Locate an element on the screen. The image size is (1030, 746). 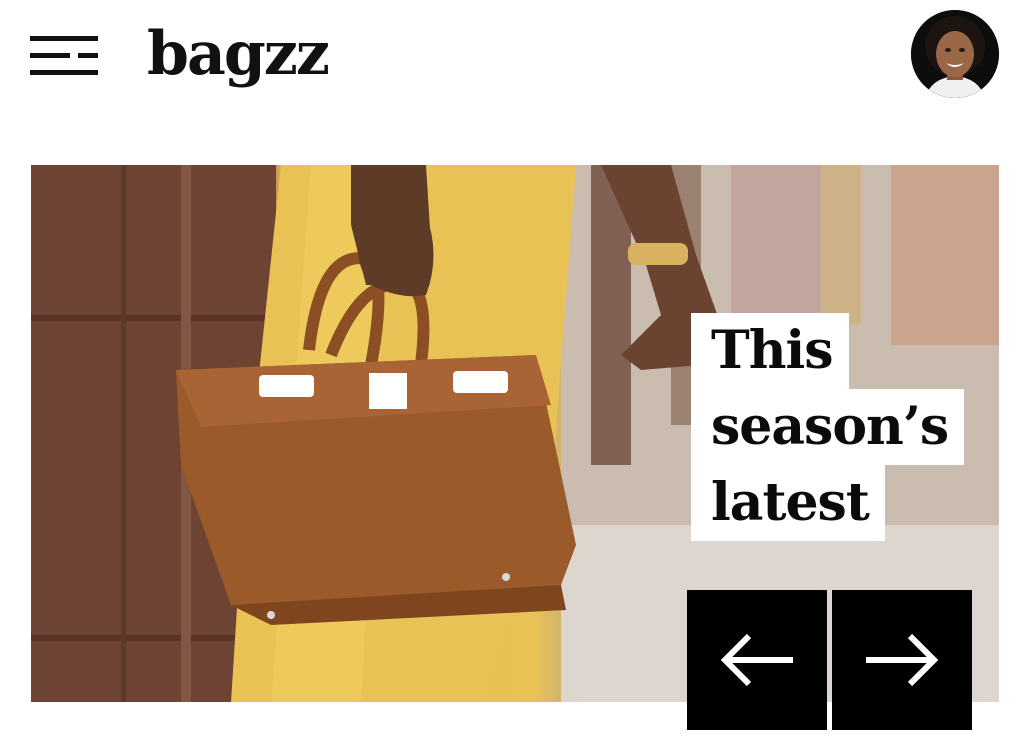
headline-line: This is located at coordinates (770, 351).